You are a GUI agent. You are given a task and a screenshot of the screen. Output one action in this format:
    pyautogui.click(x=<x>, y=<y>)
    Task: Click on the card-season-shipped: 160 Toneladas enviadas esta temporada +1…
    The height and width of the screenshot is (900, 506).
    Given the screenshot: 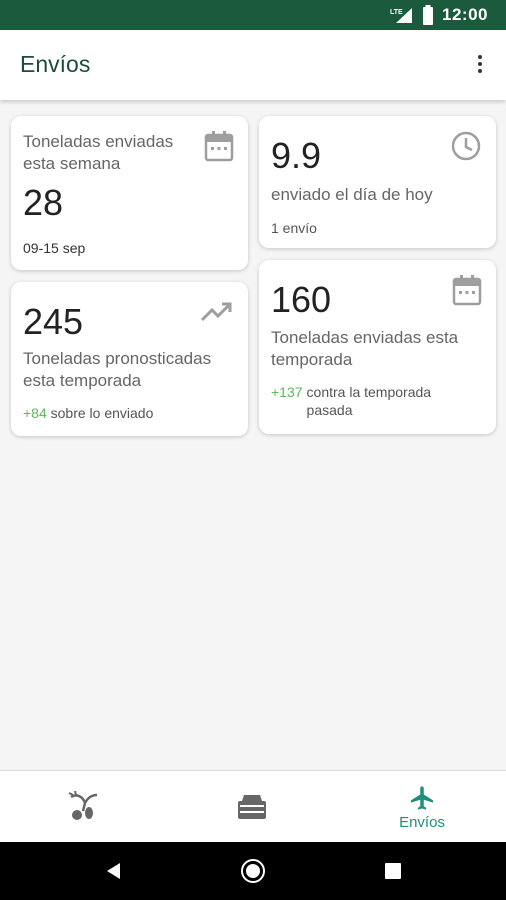 What is the action you would take?
    pyautogui.click(x=377, y=347)
    